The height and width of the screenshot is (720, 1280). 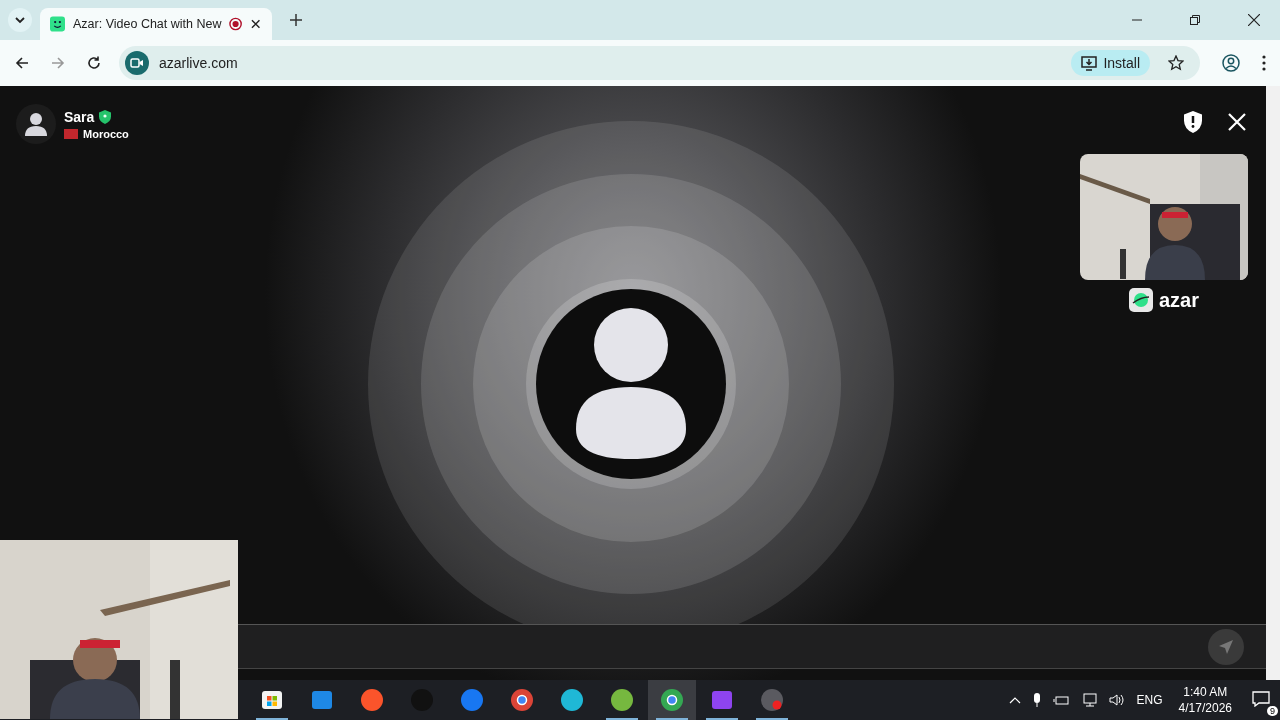 What do you see at coordinates (94, 63) in the screenshot?
I see `reload-icon` at bounding box center [94, 63].